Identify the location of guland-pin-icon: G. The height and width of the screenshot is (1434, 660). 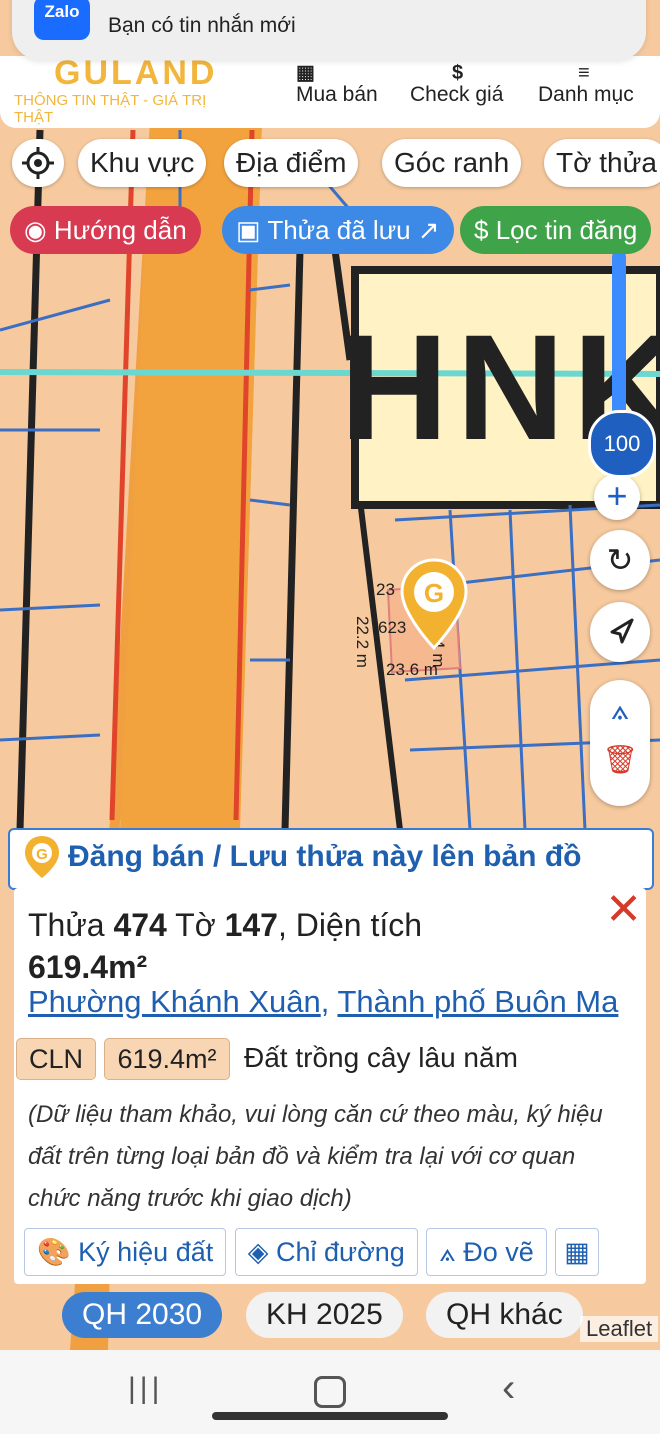
(42, 857).